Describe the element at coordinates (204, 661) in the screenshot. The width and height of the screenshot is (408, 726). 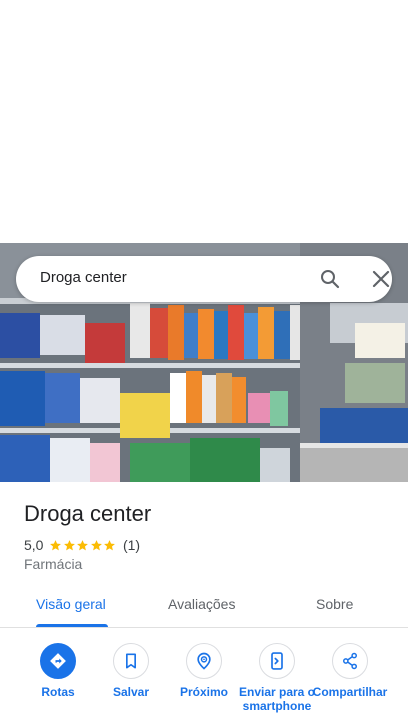
I see `nearby-icon` at that location.